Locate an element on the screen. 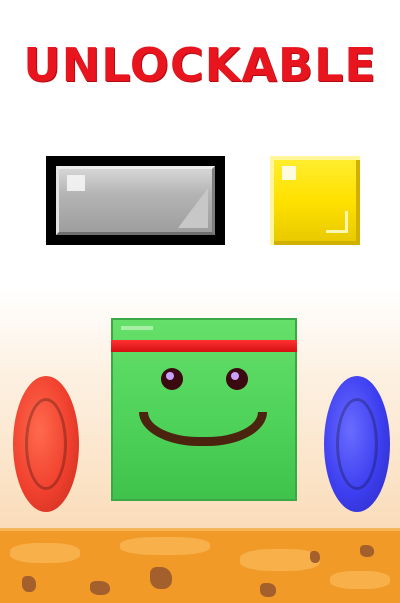  yellow-block-shine is located at coordinates (289, 173).